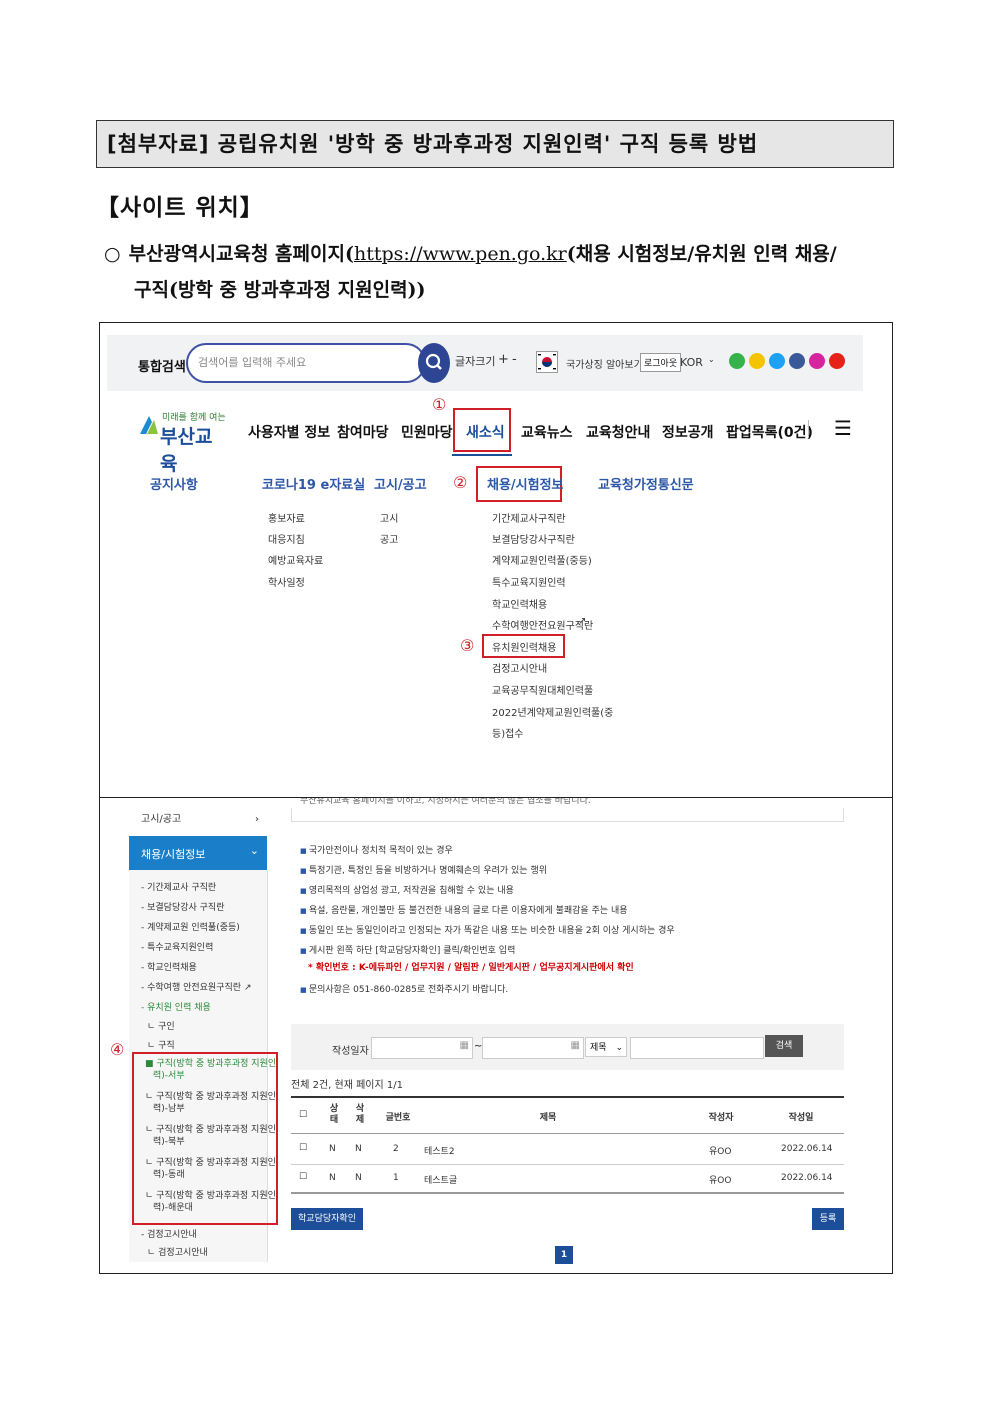 The image size is (992, 1403). What do you see at coordinates (210, 1136) in the screenshot?
I see `lnav-job-north: ㄴ 구직(방학 중 방과후과정 지원인 력)-북부` at bounding box center [210, 1136].